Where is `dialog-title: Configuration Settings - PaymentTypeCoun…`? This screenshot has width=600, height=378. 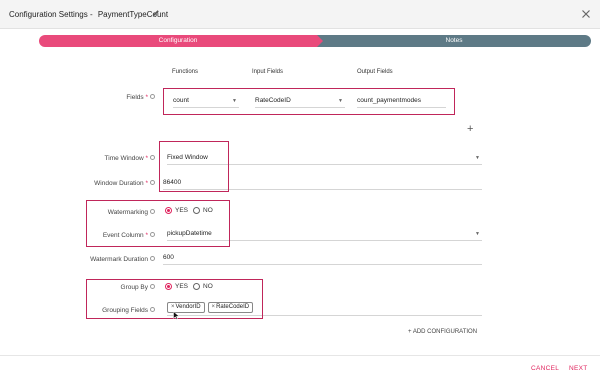 dialog-title: Configuration Settings - PaymentTypeCoun… is located at coordinates (90, 14).